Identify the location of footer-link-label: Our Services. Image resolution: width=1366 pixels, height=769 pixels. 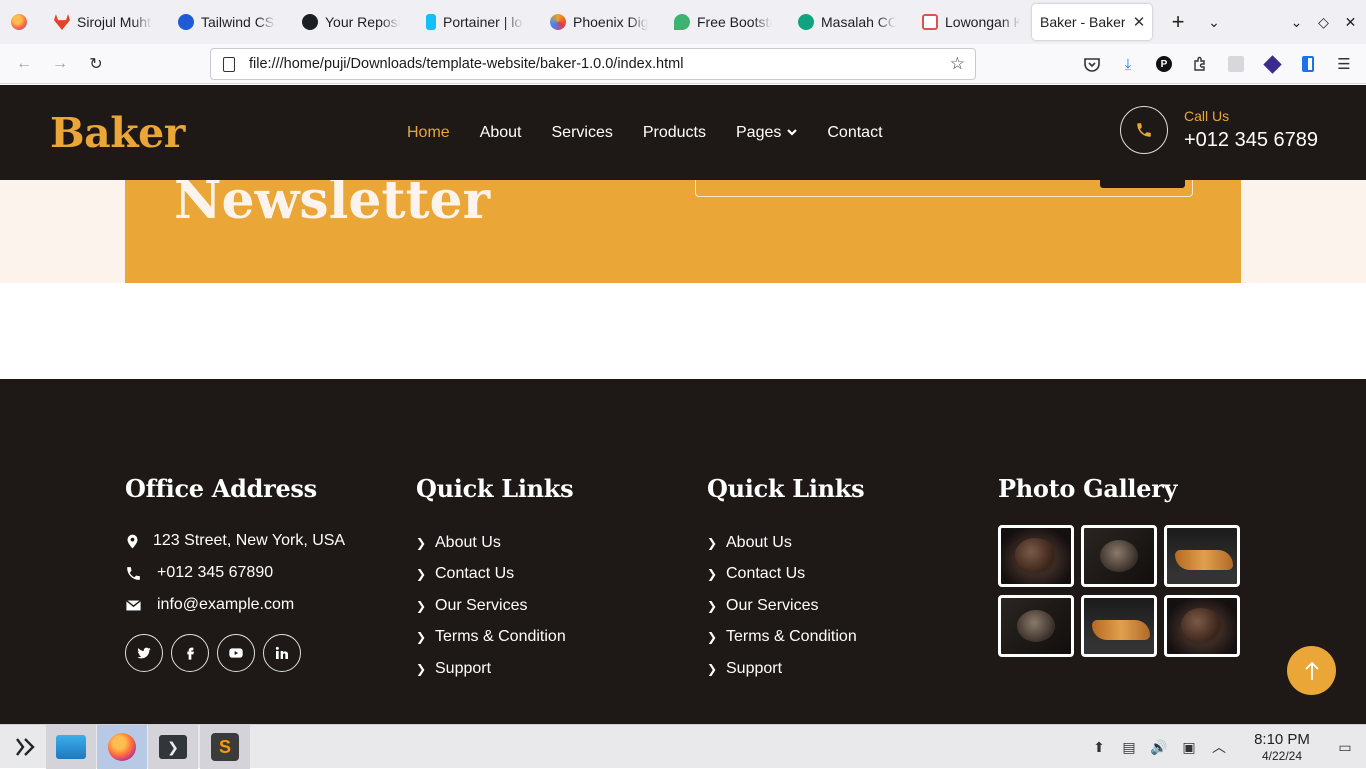
(772, 605).